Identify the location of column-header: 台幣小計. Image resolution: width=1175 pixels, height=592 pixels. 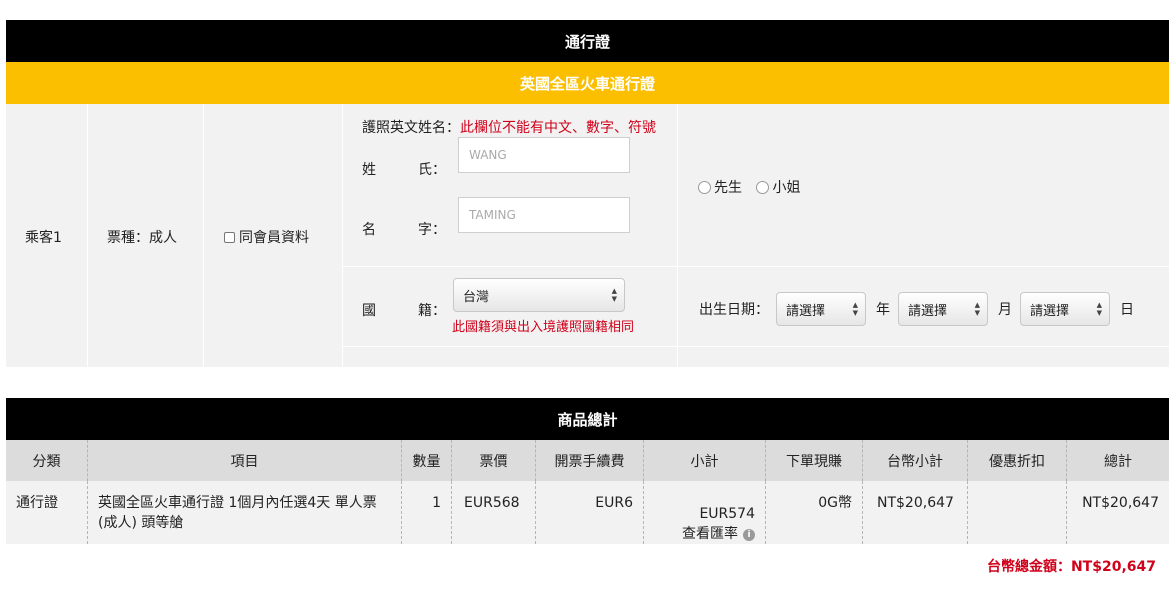
(915, 460).